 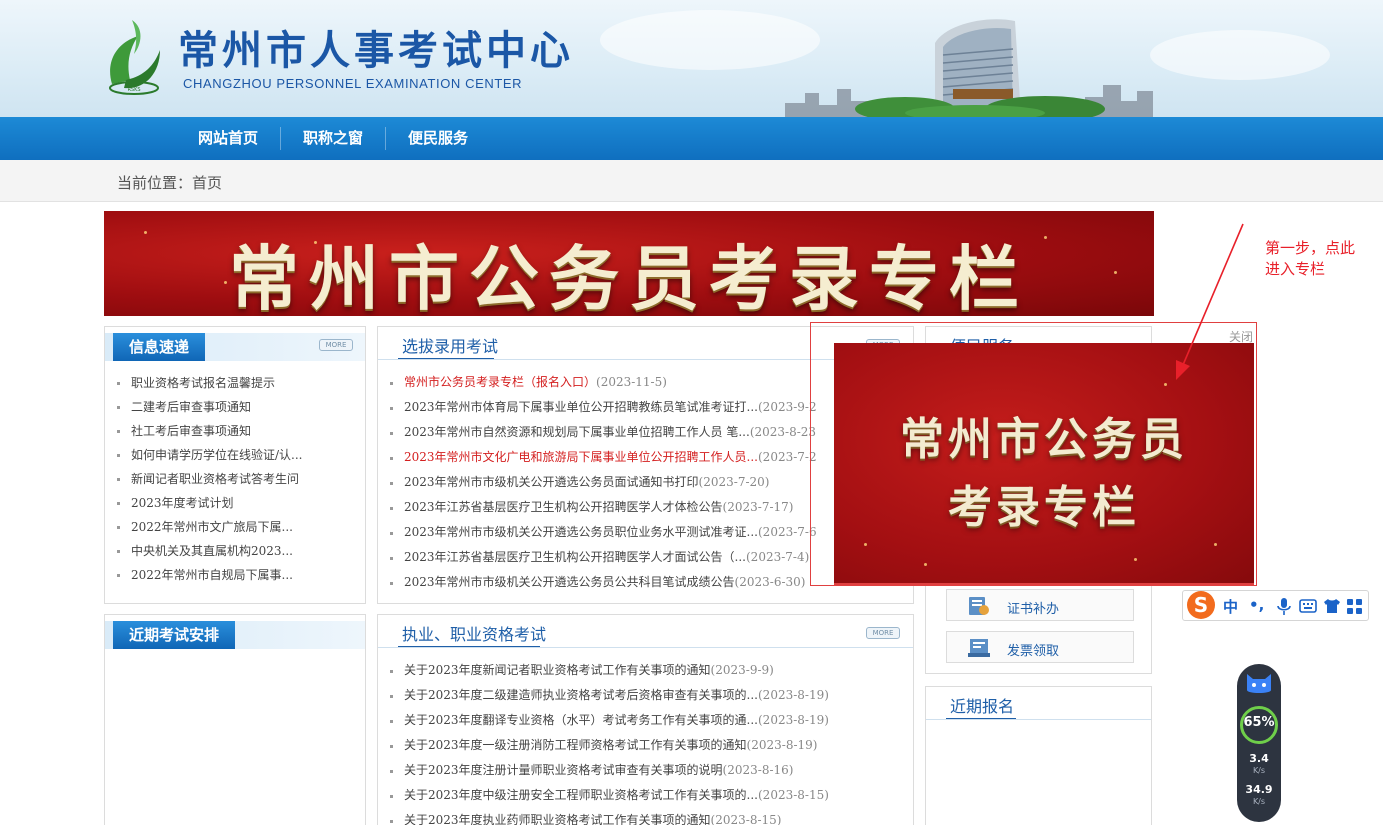 What do you see at coordinates (734, 482) in the screenshot?
I see `list-item-date: (2023-7-20)` at bounding box center [734, 482].